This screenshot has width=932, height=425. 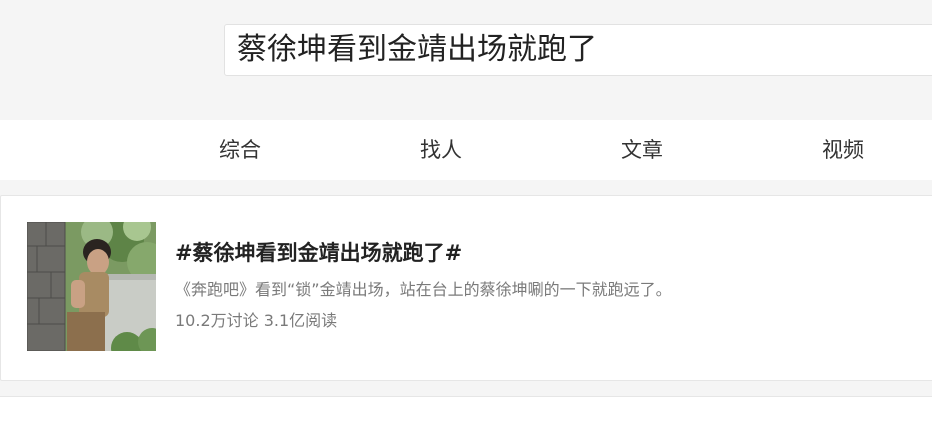 What do you see at coordinates (642, 150) in the screenshot?
I see `tab-articles: 文章` at bounding box center [642, 150].